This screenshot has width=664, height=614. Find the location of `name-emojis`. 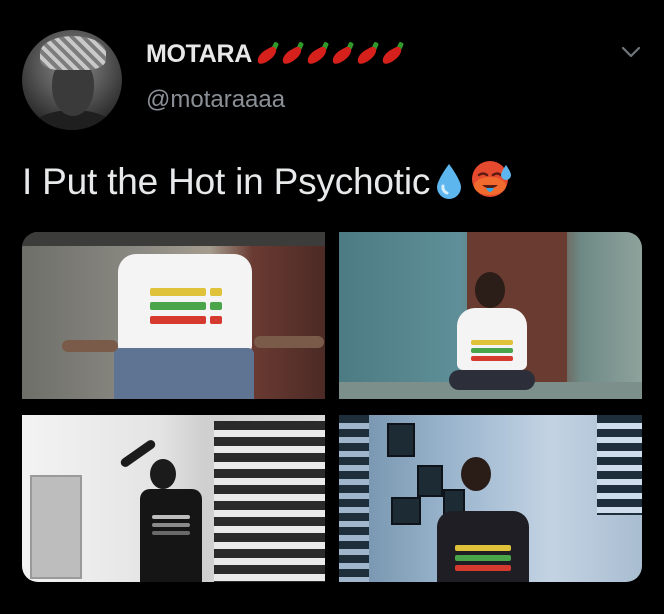

name-emojis is located at coordinates (330, 56).